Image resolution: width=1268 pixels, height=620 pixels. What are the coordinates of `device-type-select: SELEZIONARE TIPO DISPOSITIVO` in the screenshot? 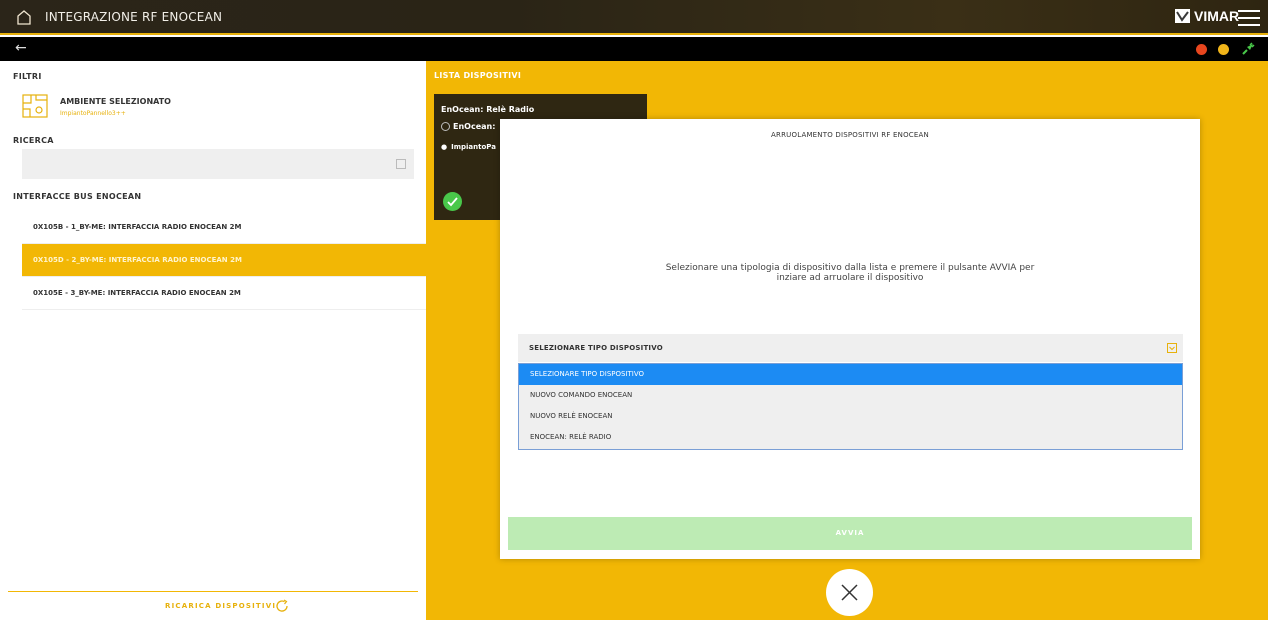 It's located at (850, 348).